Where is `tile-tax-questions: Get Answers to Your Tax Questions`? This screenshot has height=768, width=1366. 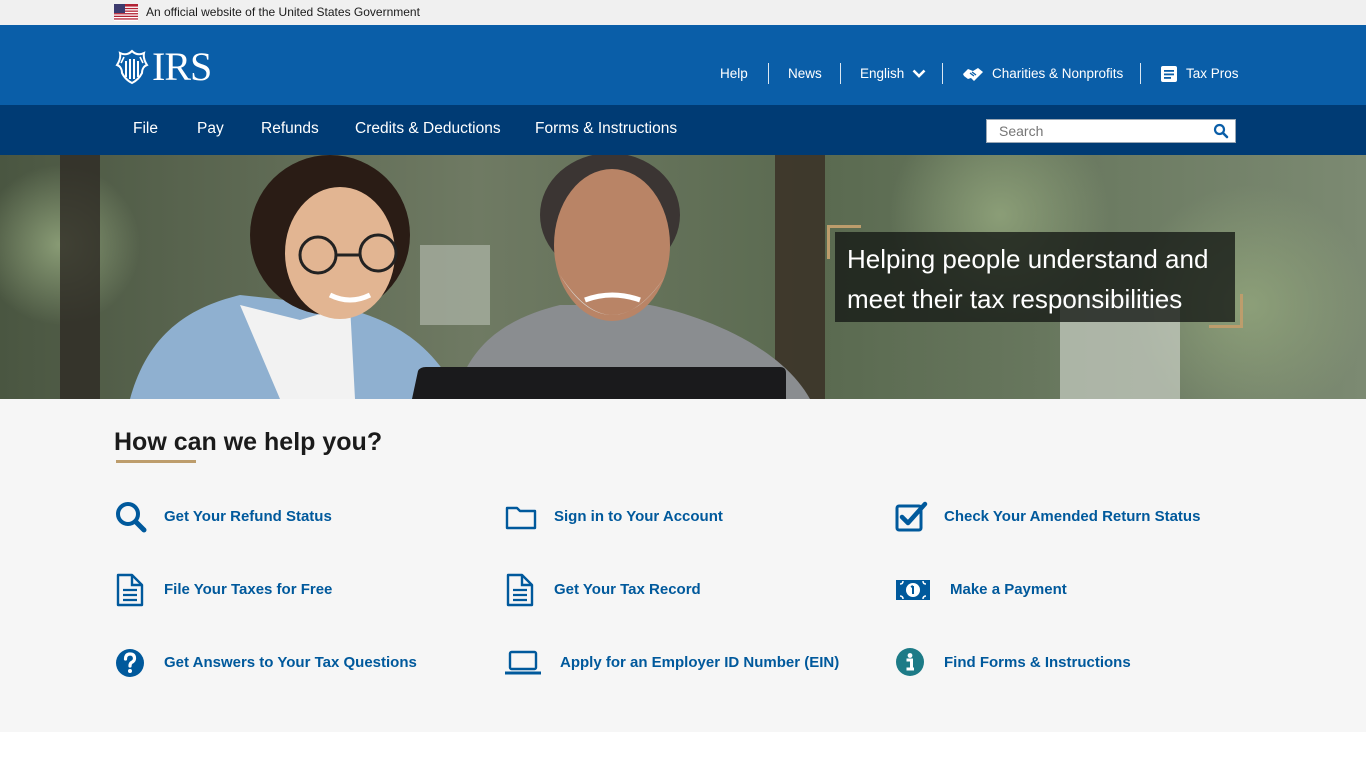 tile-tax-questions: Get Answers to Your Tax Questions is located at coordinates (265, 663).